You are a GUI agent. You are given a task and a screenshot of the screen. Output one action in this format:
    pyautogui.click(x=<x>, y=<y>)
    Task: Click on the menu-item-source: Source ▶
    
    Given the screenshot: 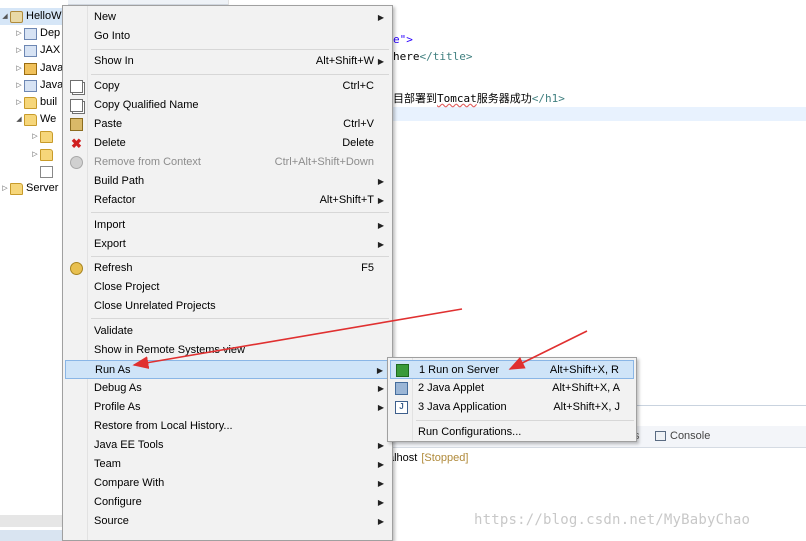 What is the action you would take?
    pyautogui.click(x=227, y=521)
    